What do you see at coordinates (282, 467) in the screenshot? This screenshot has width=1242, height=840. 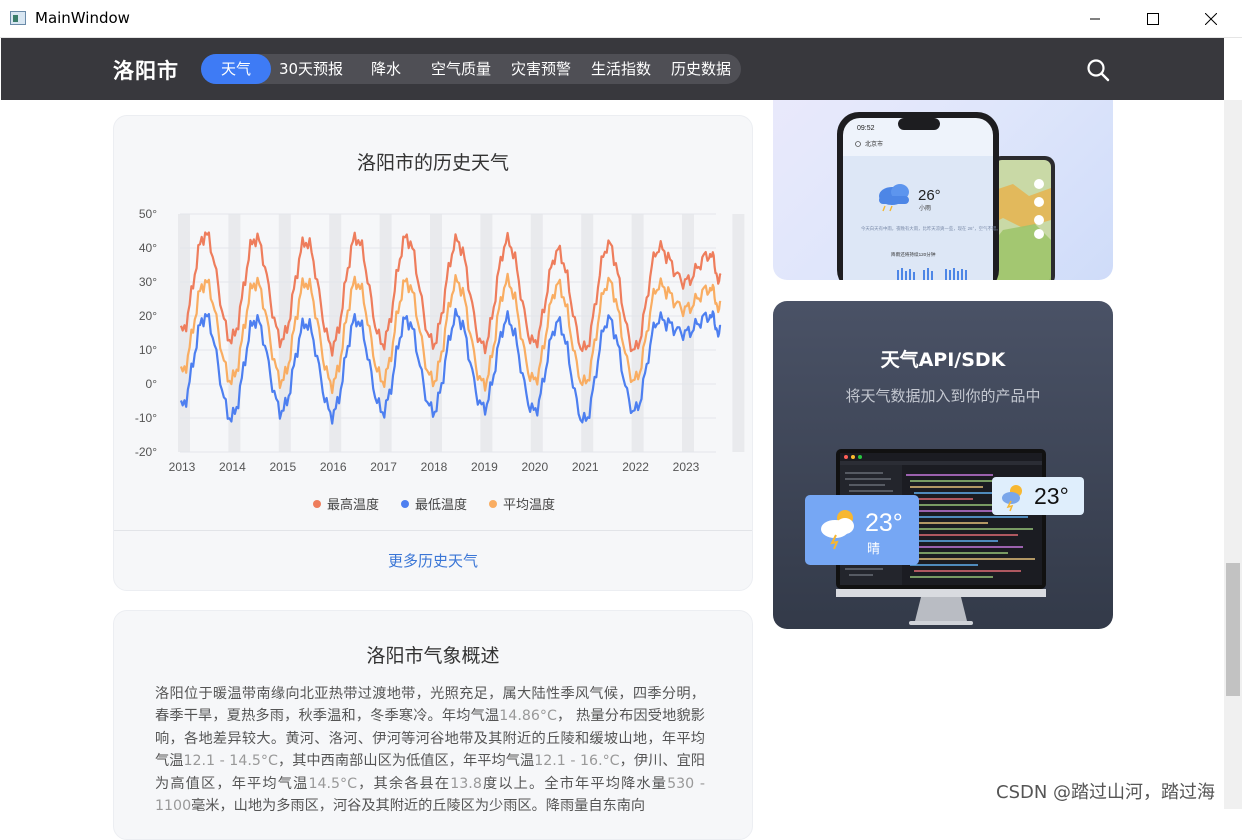 I see `chart-x-tick: 2015` at bounding box center [282, 467].